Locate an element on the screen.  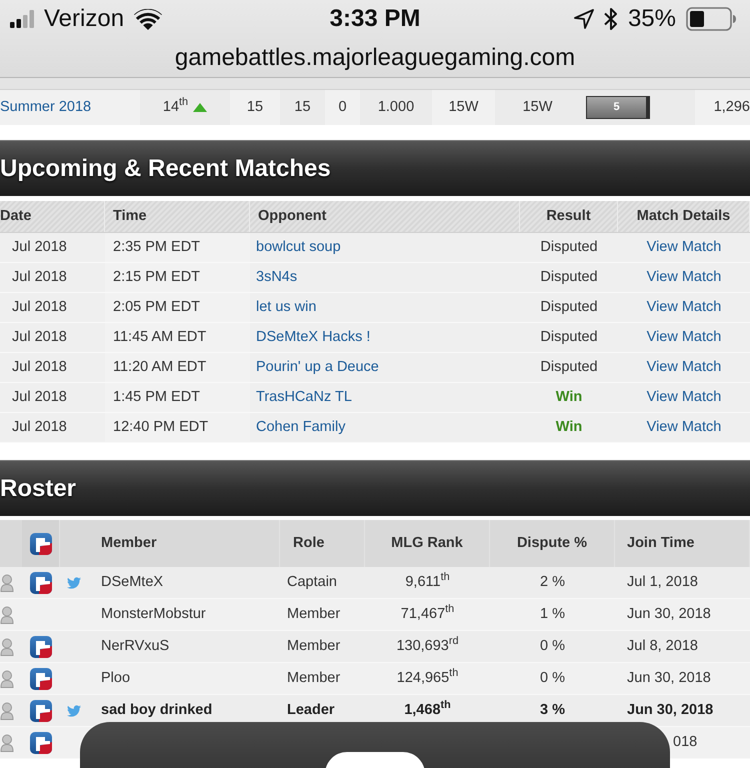
table-cell-text: 71,467$^{th}$ is located at coordinates (427, 614).